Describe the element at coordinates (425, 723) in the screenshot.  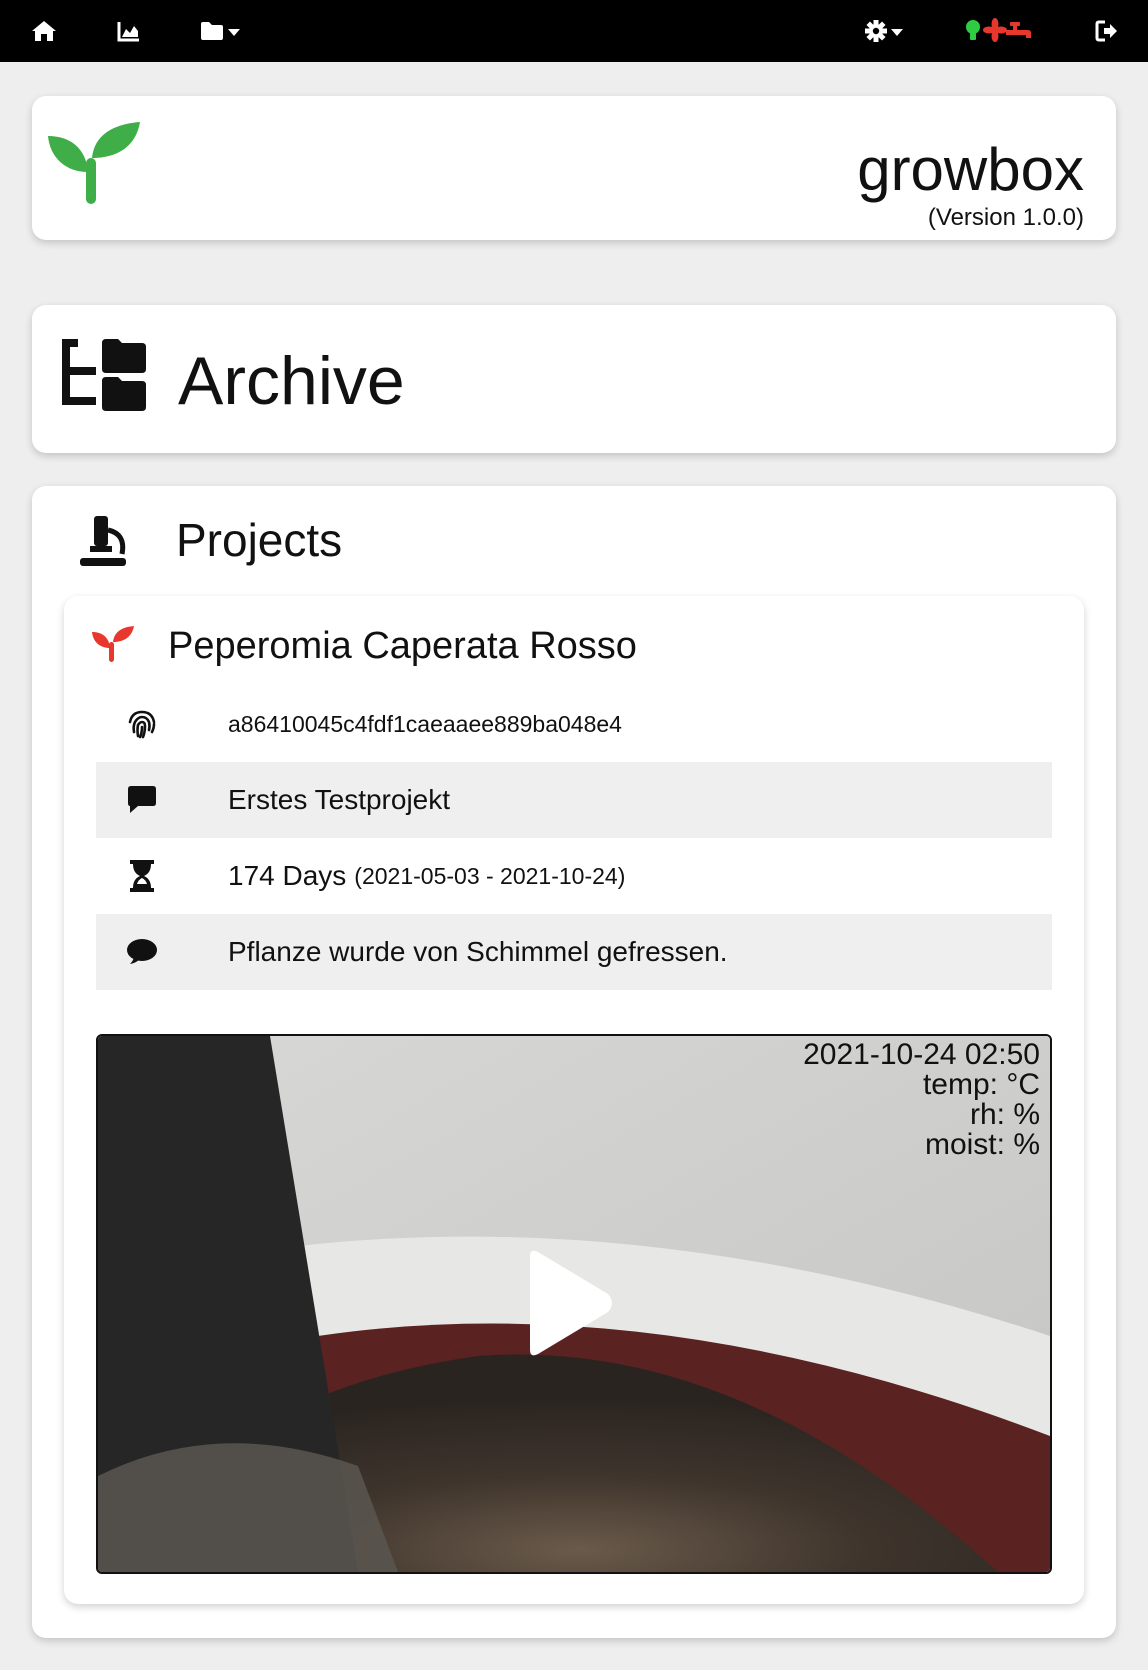
I see `project-id: a86410045c4fdf1caeaaee889ba048e4` at that location.